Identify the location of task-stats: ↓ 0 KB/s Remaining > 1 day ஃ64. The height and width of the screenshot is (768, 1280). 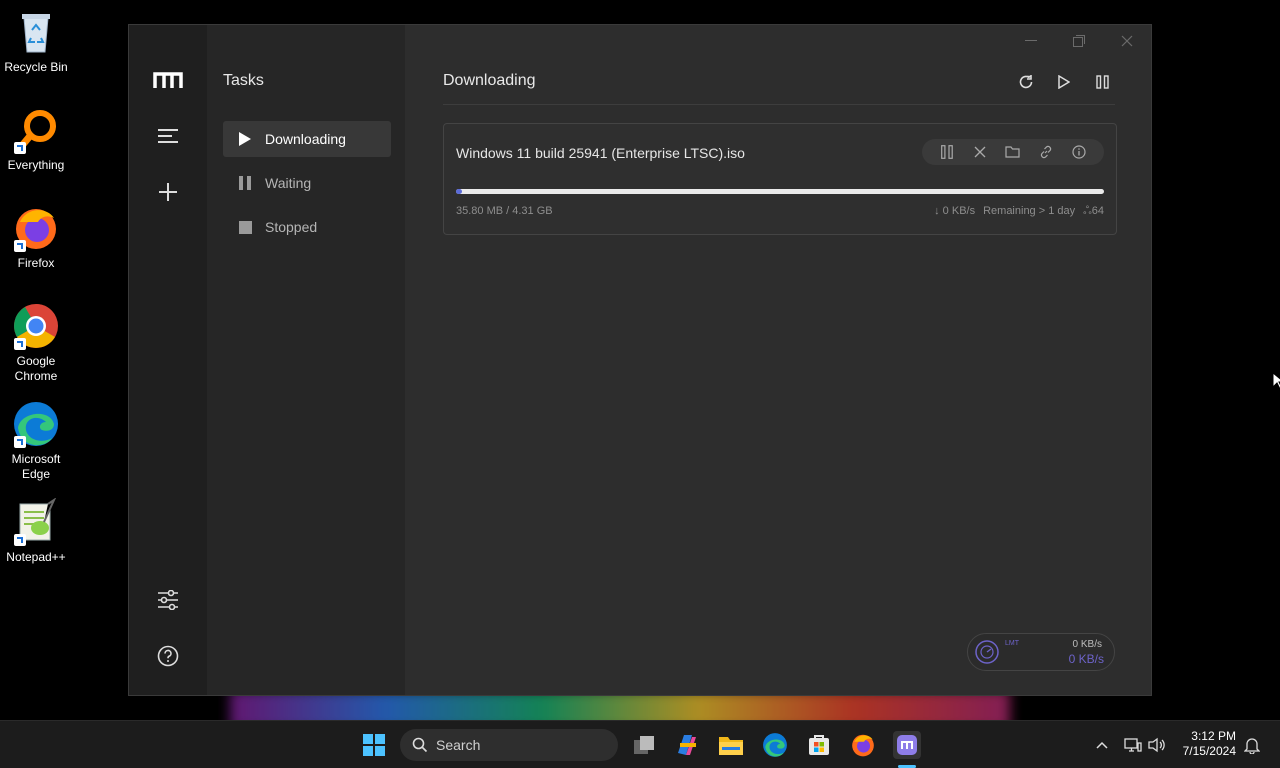
(1019, 212).